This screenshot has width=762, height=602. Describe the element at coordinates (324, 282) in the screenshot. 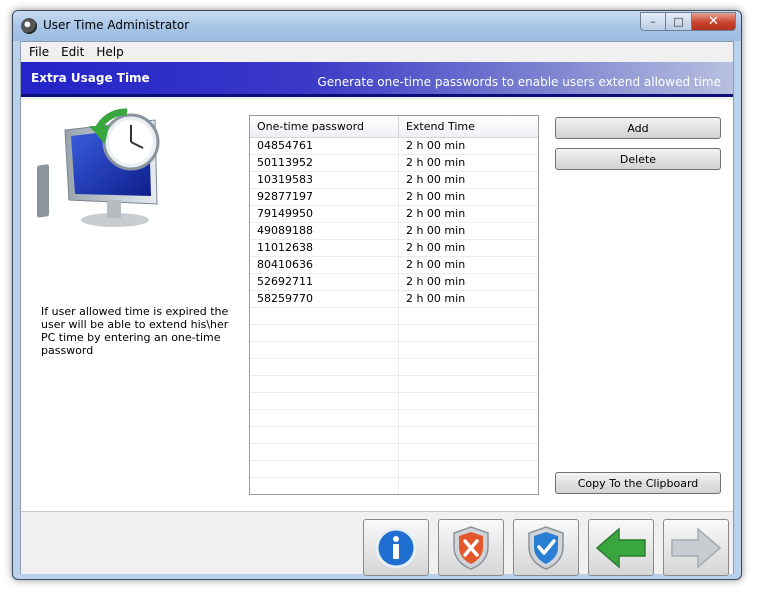

I see `password-cell: 52692711` at that location.